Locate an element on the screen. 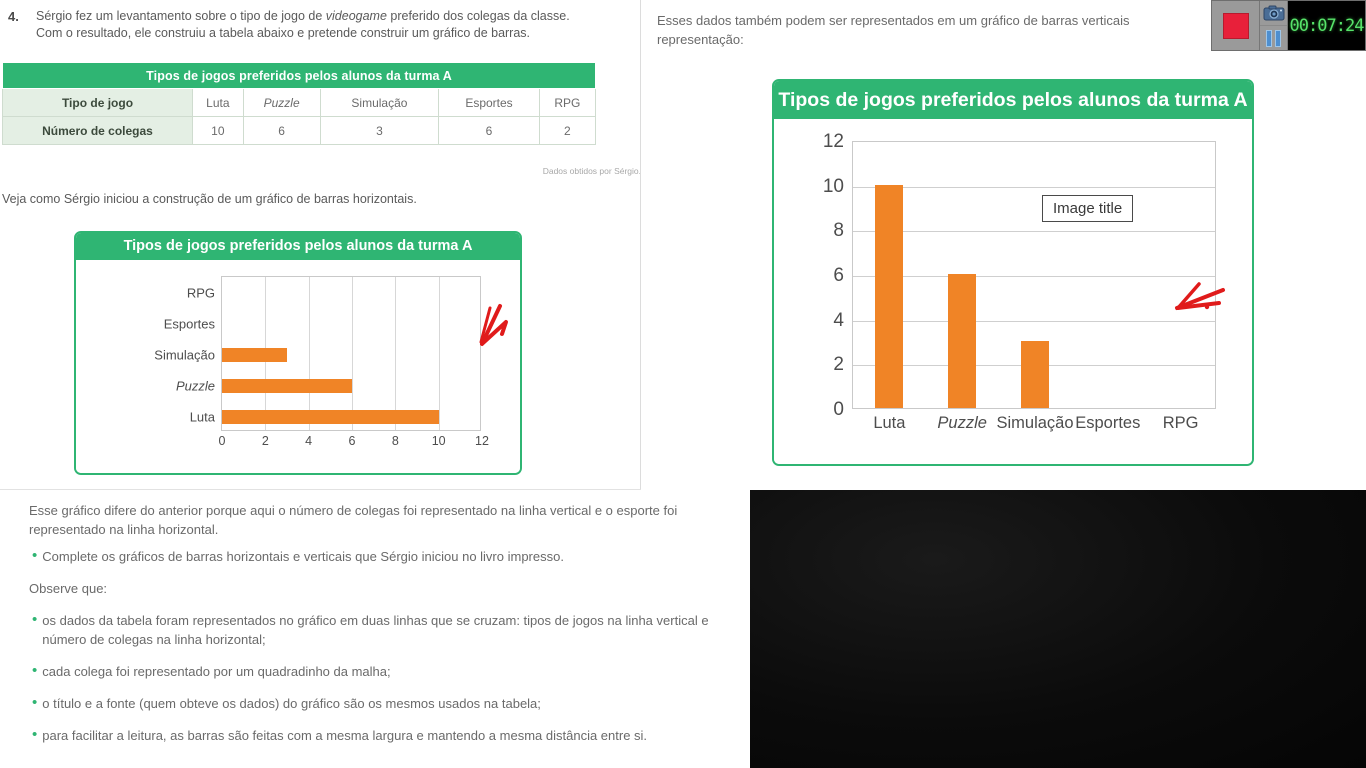 The width and height of the screenshot is (1366, 768). camera-icon is located at coordinates (1273, 13).